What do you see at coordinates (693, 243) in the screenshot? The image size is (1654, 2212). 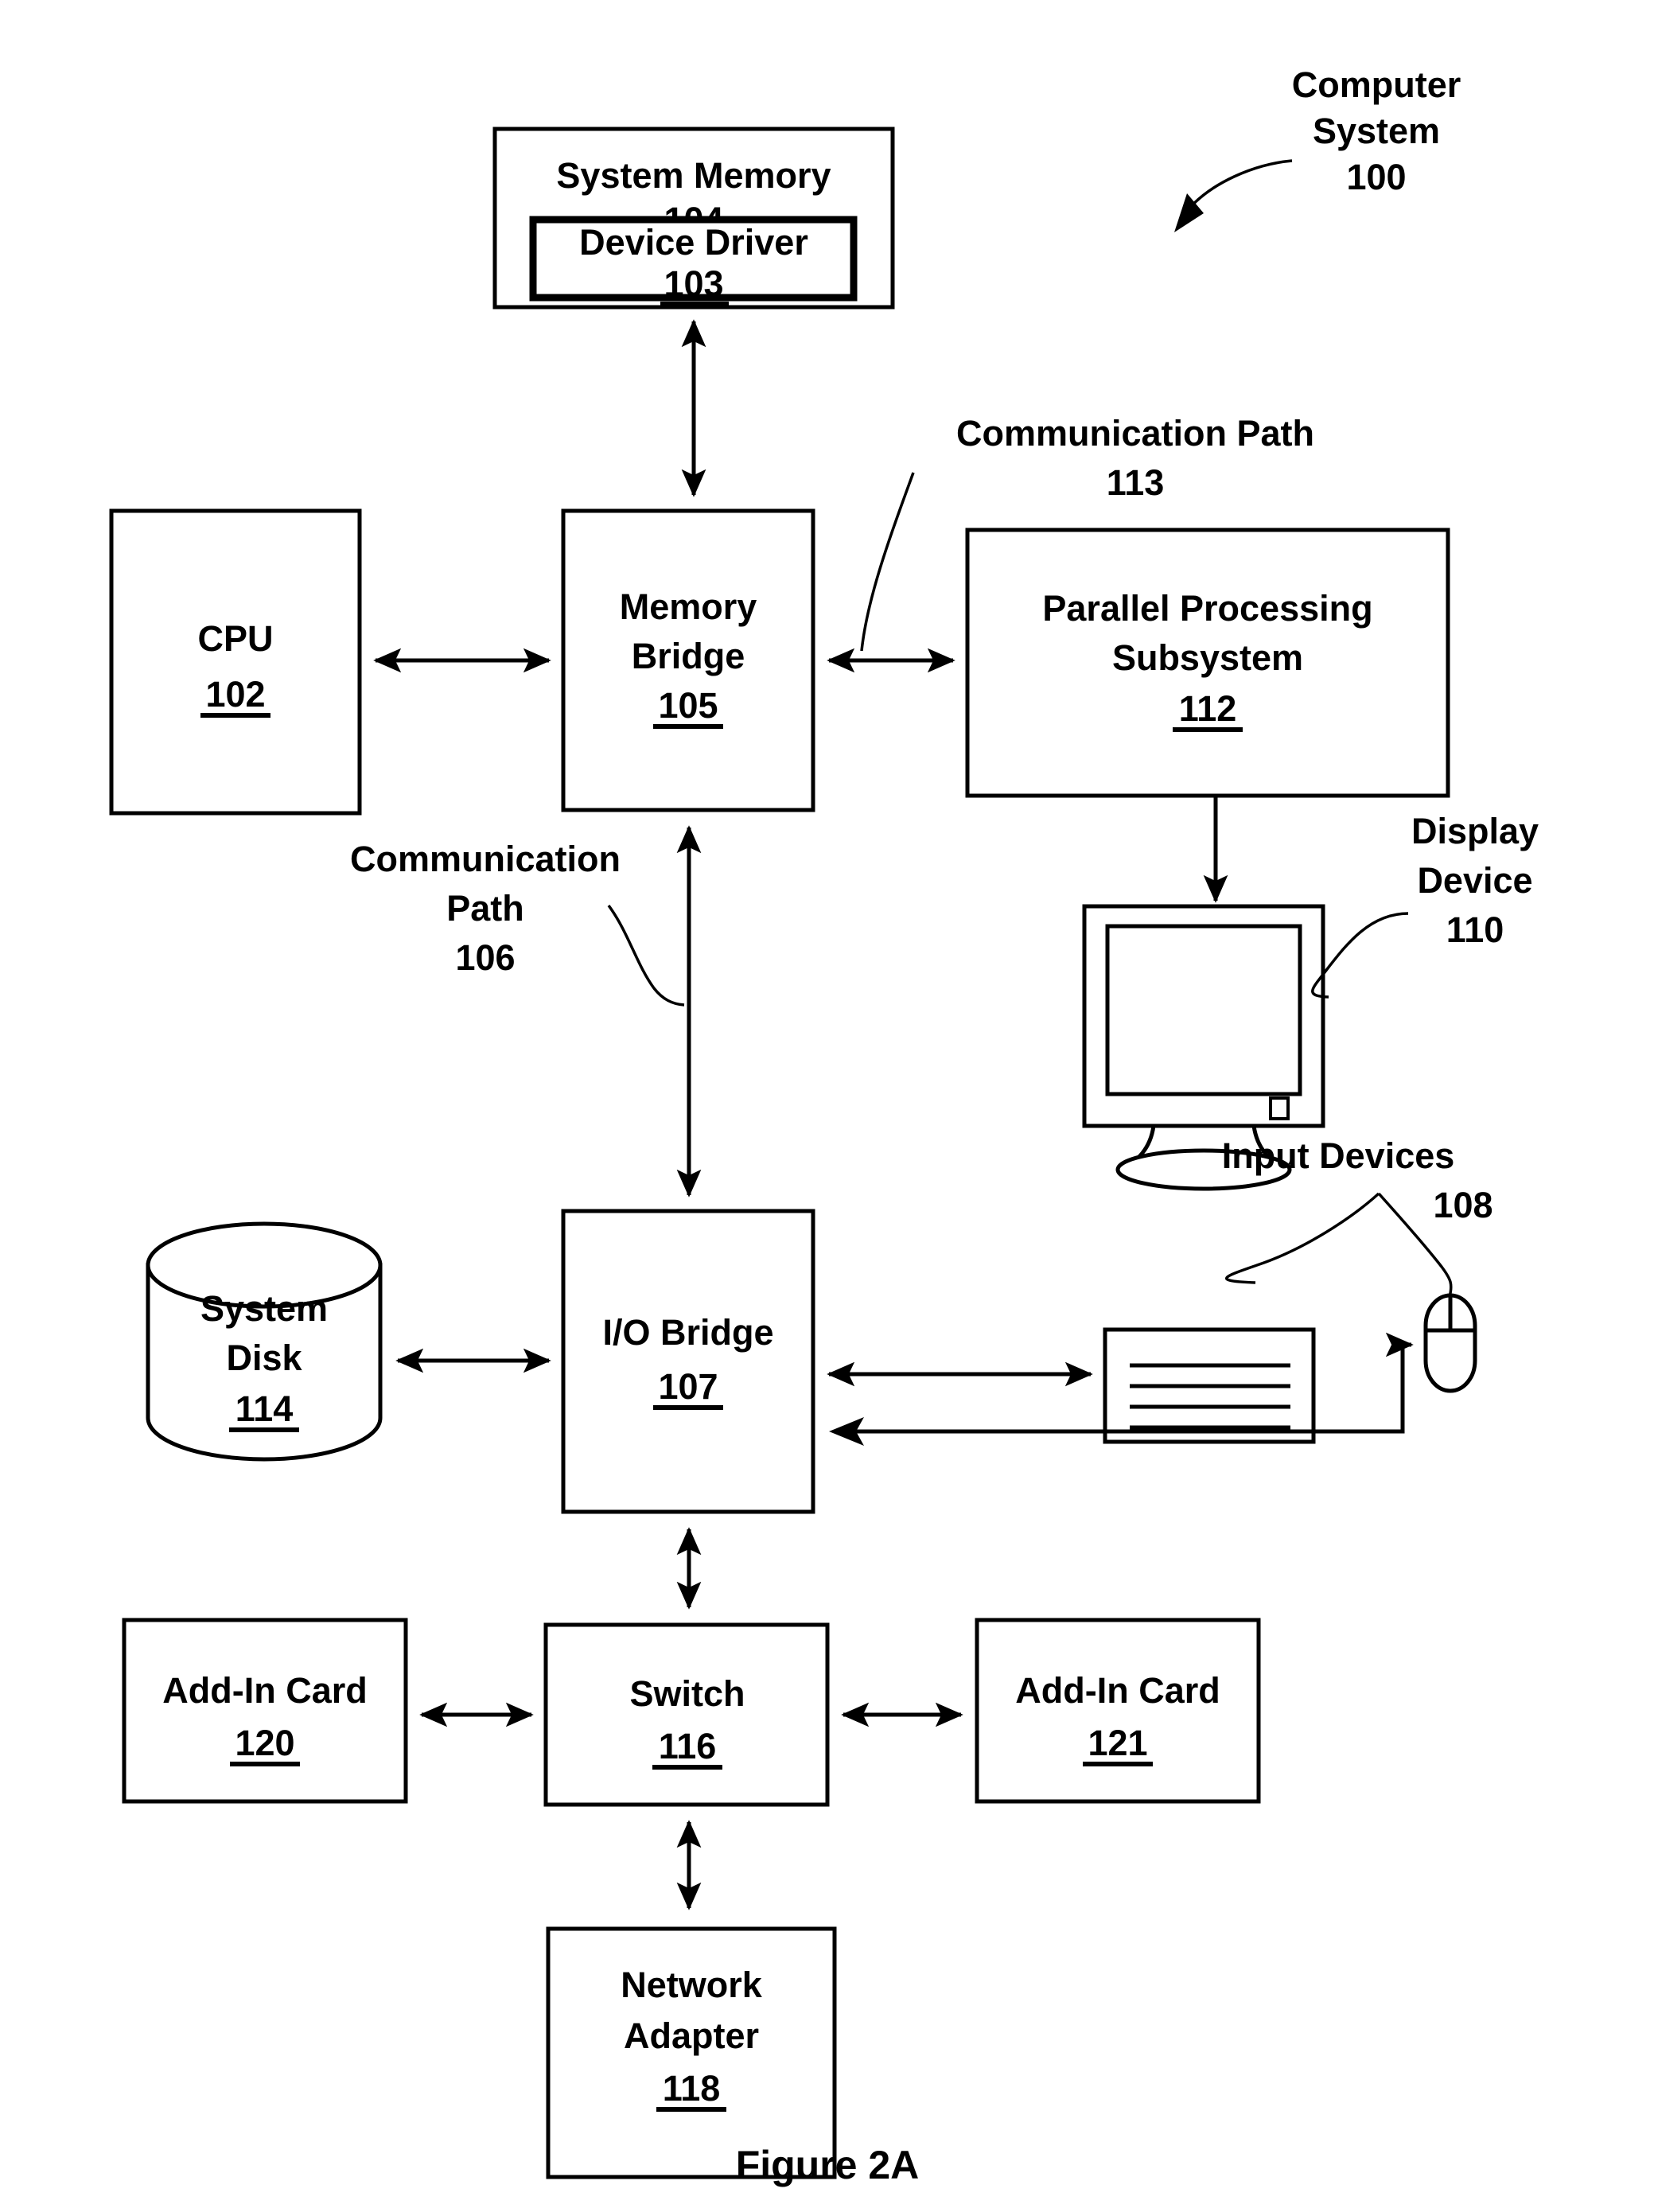 I see `device-driver-label: Device Driver` at bounding box center [693, 243].